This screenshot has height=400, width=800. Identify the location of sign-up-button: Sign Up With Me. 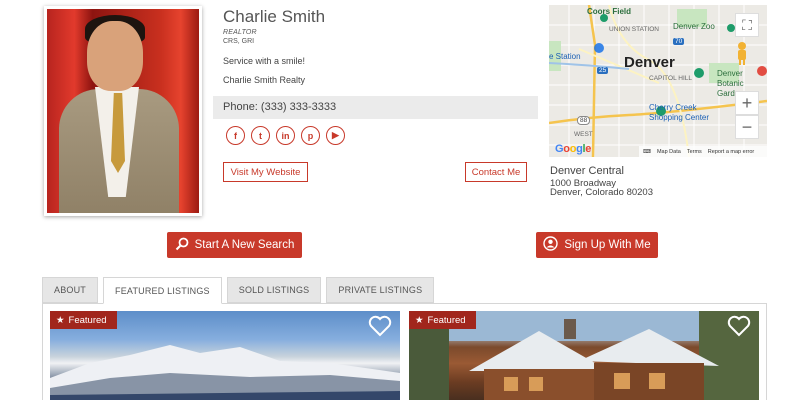
(597, 245).